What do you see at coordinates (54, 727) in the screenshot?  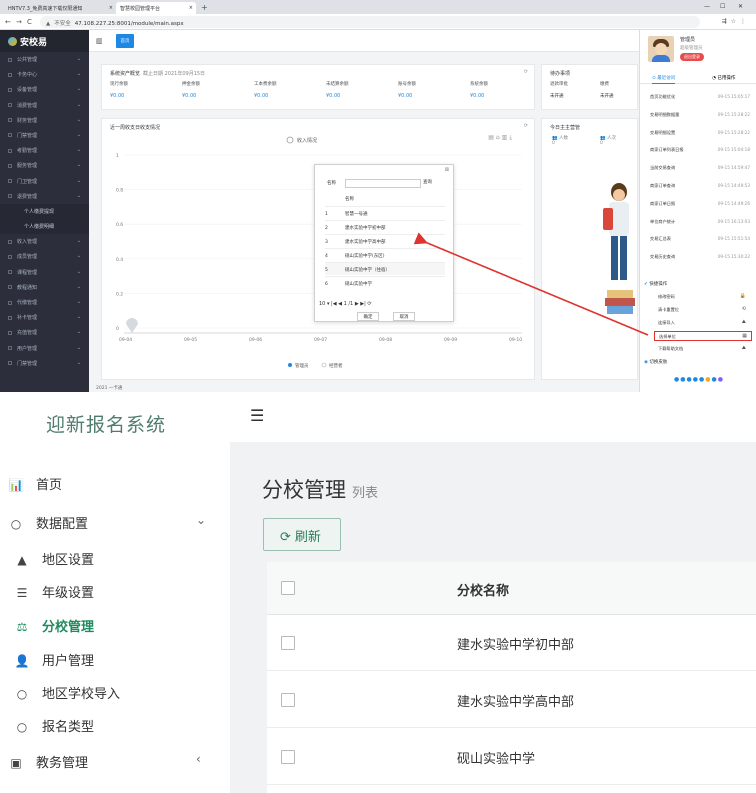 I see `nav-item: ○ 报名类型` at bounding box center [54, 727].